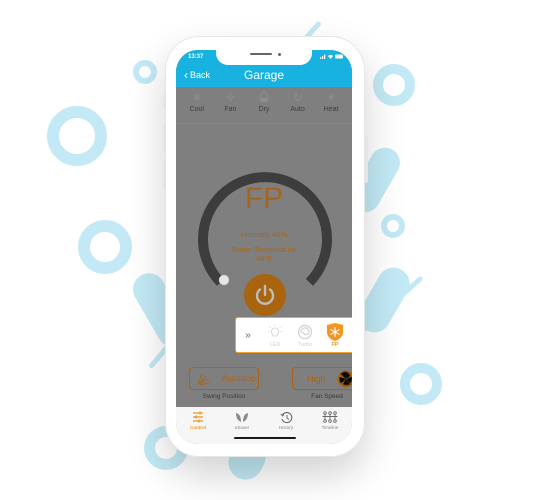 This screenshot has height=500, width=543. What do you see at coordinates (335, 332) in the screenshot?
I see `shield-snowflake-icon` at bounding box center [335, 332].